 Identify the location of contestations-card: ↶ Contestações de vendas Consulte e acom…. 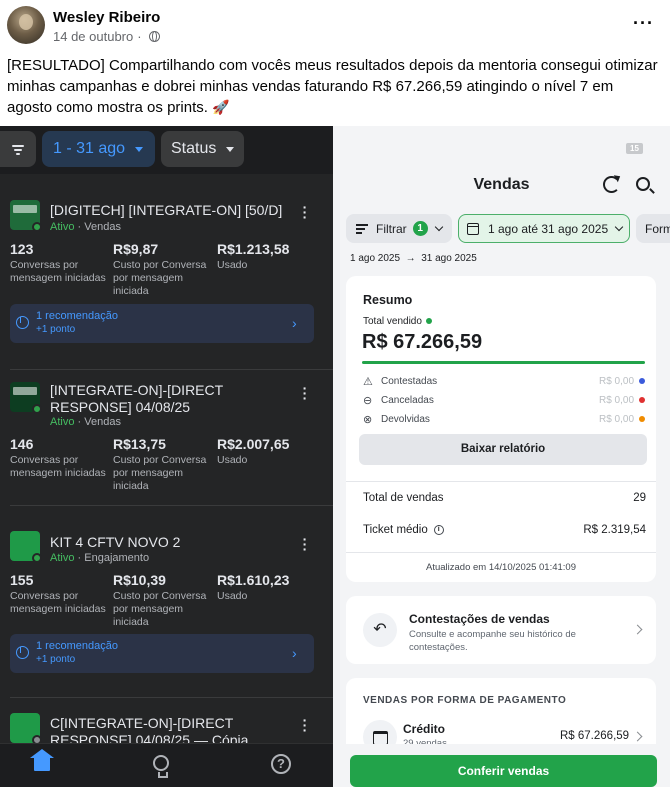
(501, 630).